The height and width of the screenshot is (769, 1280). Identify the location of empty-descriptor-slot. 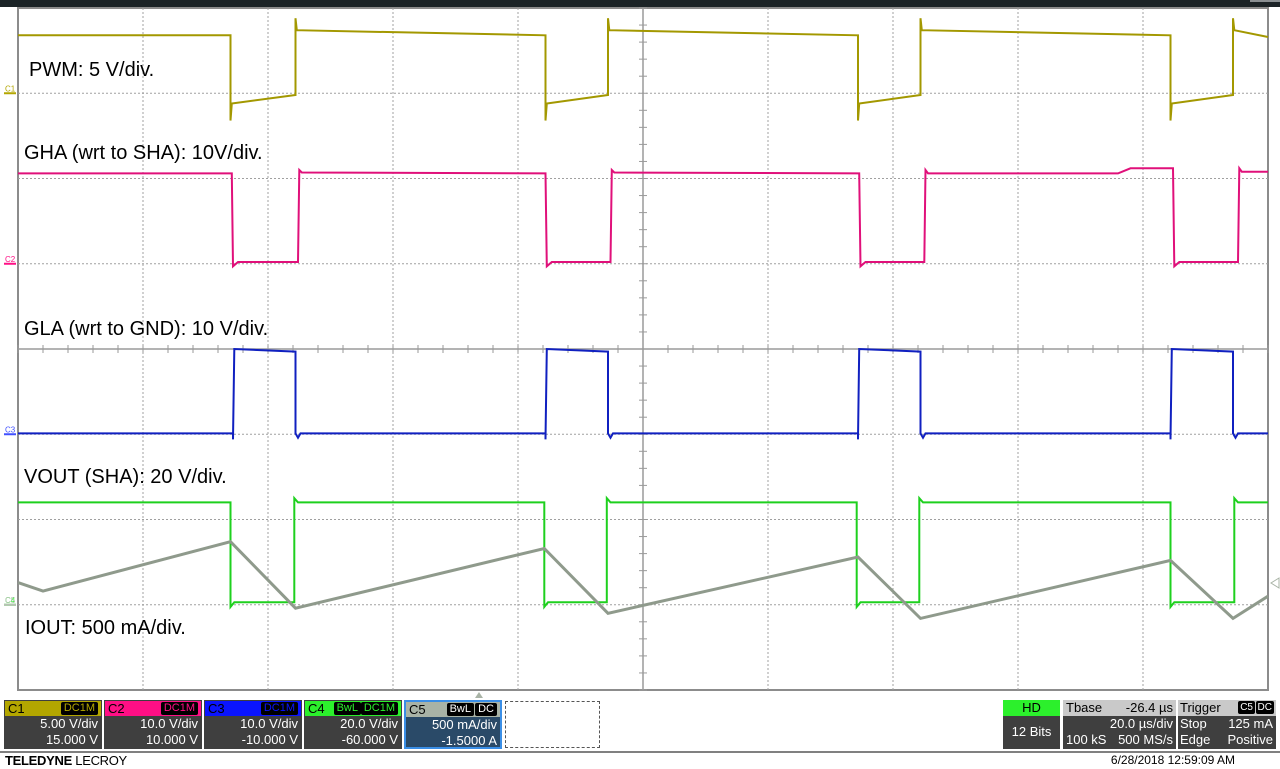
(552, 724).